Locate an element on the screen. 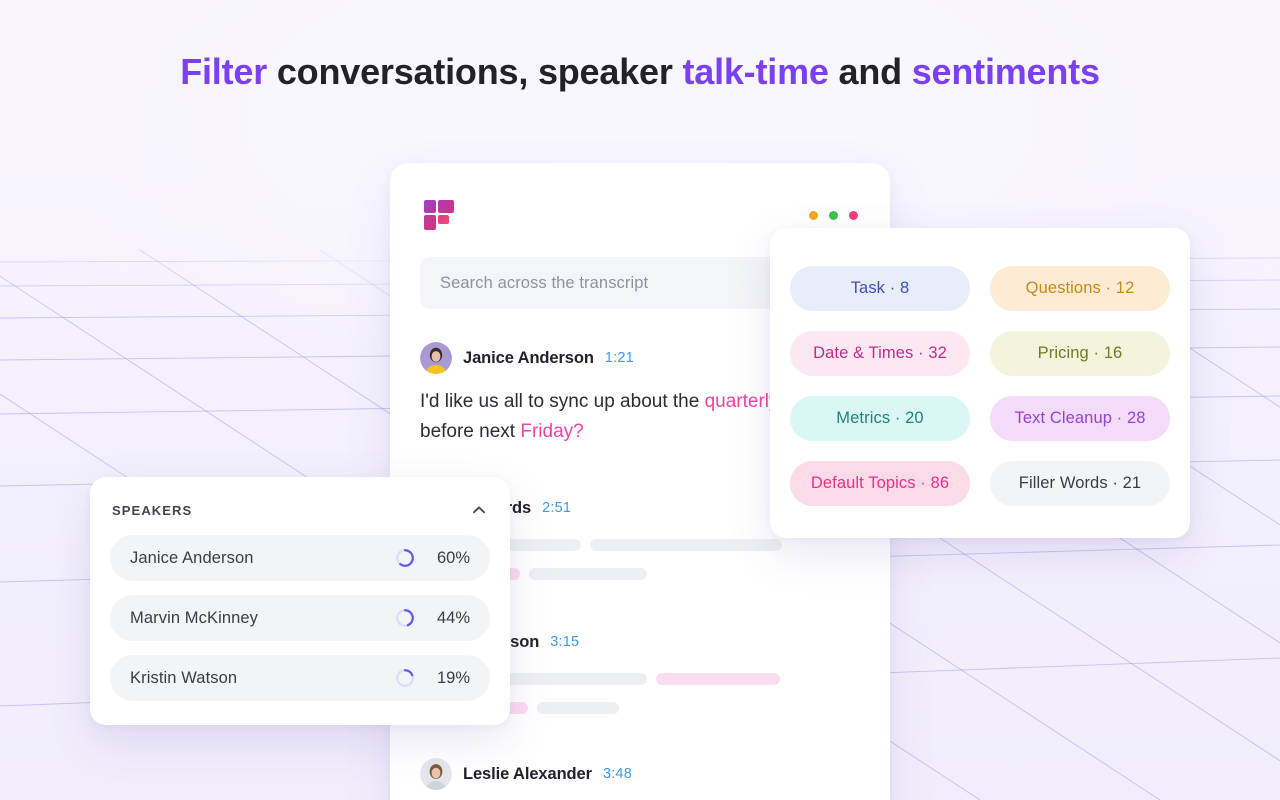 Image resolution: width=1280 pixels, height=800 pixels. transcript-text-plain: I'd like us all to sync up about the is located at coordinates (562, 401).